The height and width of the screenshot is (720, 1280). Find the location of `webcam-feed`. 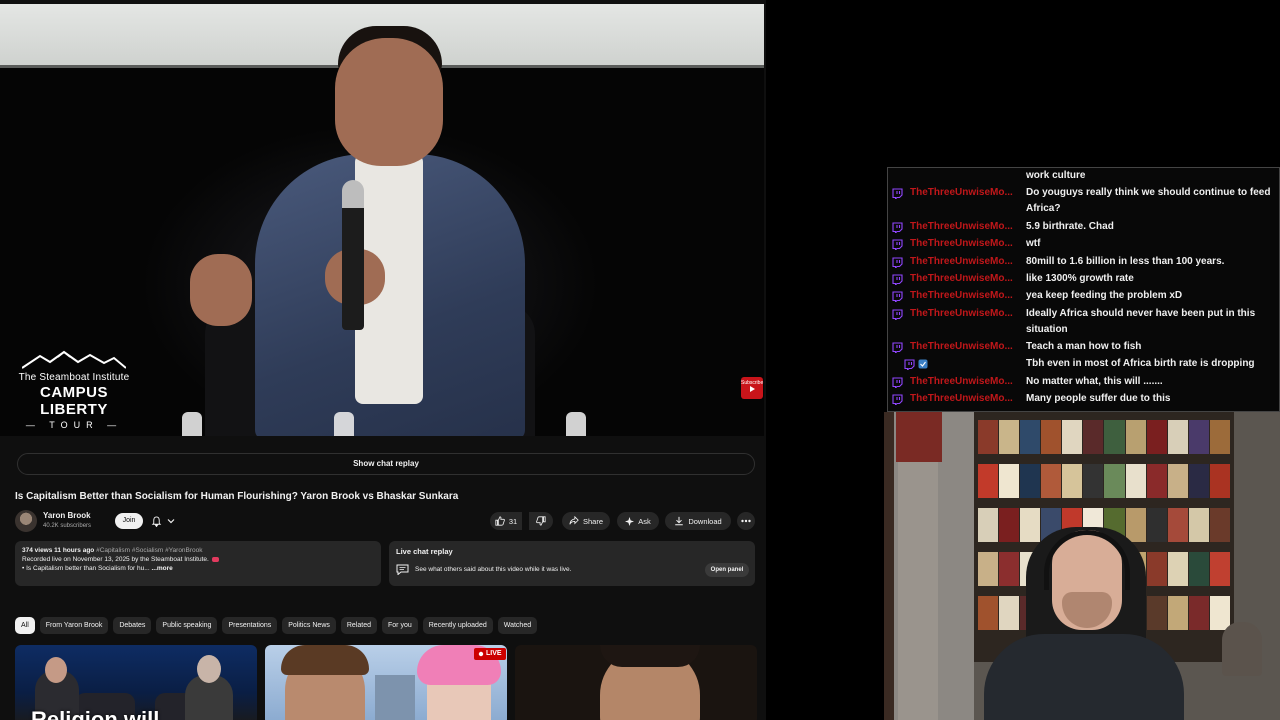

webcam-feed is located at coordinates (1082, 566).